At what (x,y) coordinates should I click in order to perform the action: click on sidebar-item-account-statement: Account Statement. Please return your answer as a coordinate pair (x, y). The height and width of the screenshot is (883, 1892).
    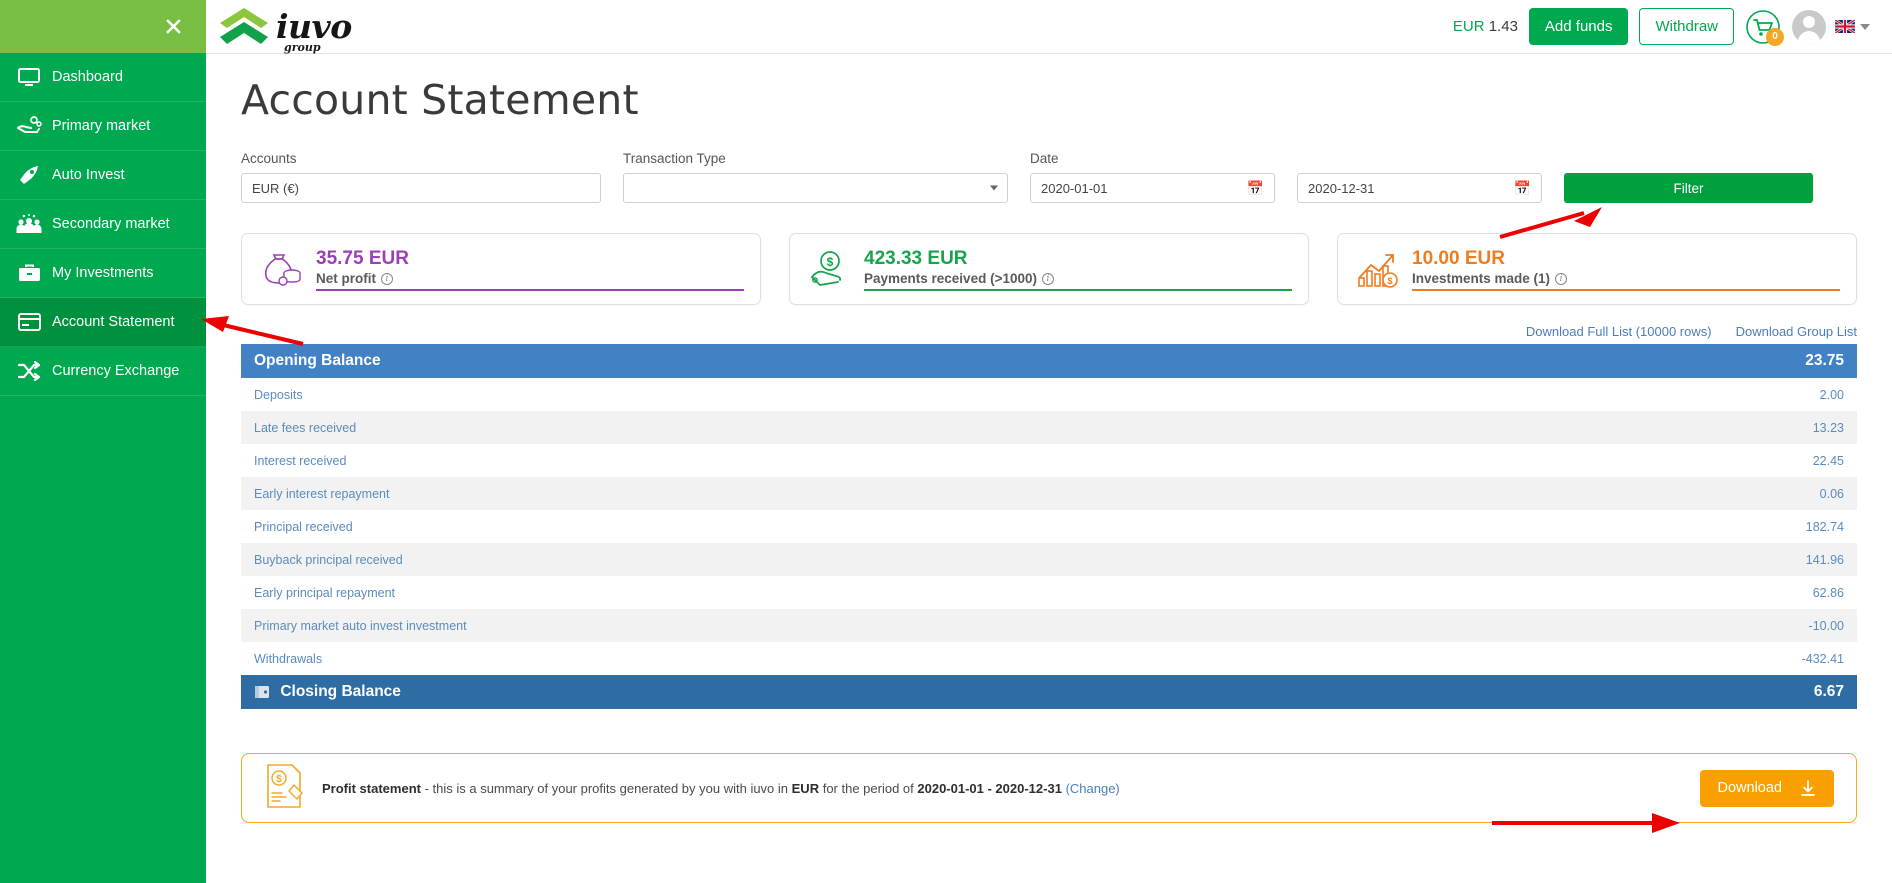
    Looking at the image, I should click on (103, 322).